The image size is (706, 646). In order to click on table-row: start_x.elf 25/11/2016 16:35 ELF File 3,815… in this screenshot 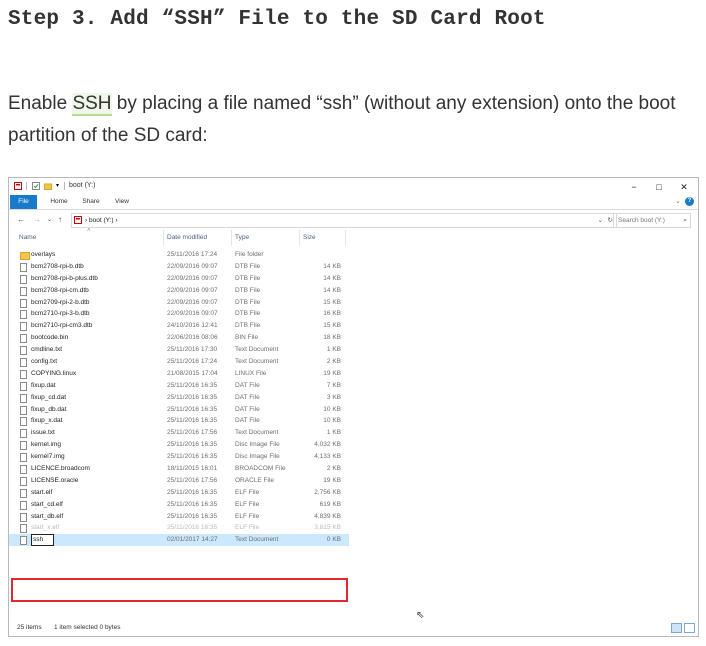, I will do `click(179, 528)`.